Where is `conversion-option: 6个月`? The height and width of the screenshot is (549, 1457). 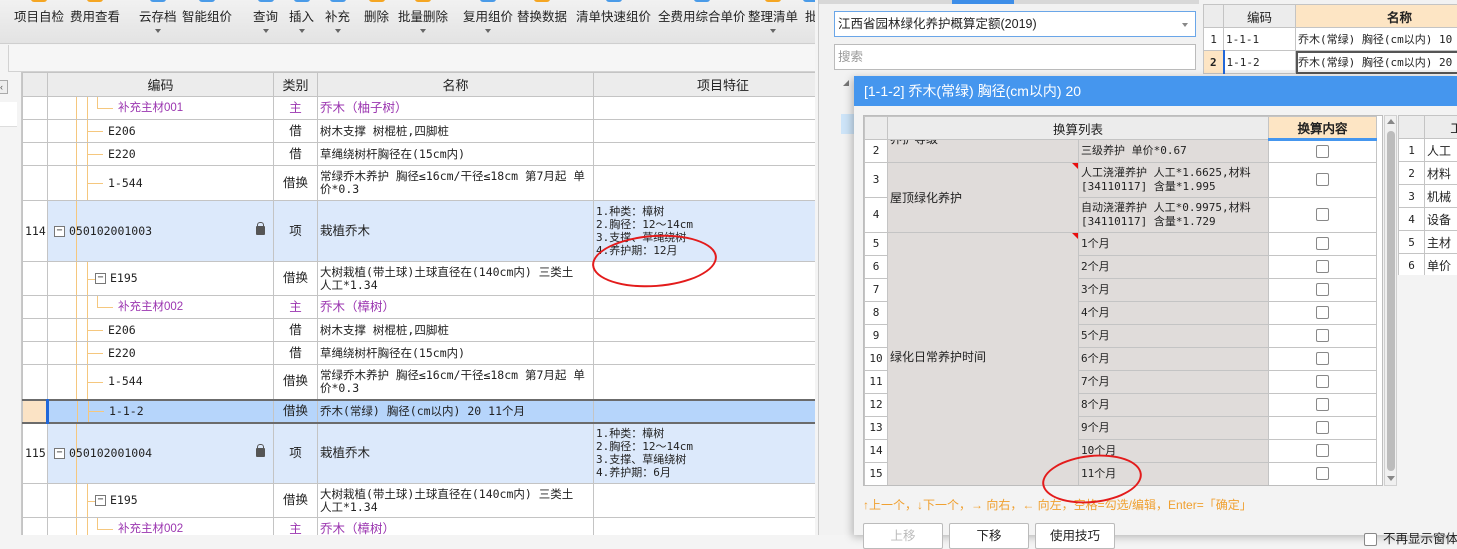 conversion-option: 6个月 is located at coordinates (1174, 359).